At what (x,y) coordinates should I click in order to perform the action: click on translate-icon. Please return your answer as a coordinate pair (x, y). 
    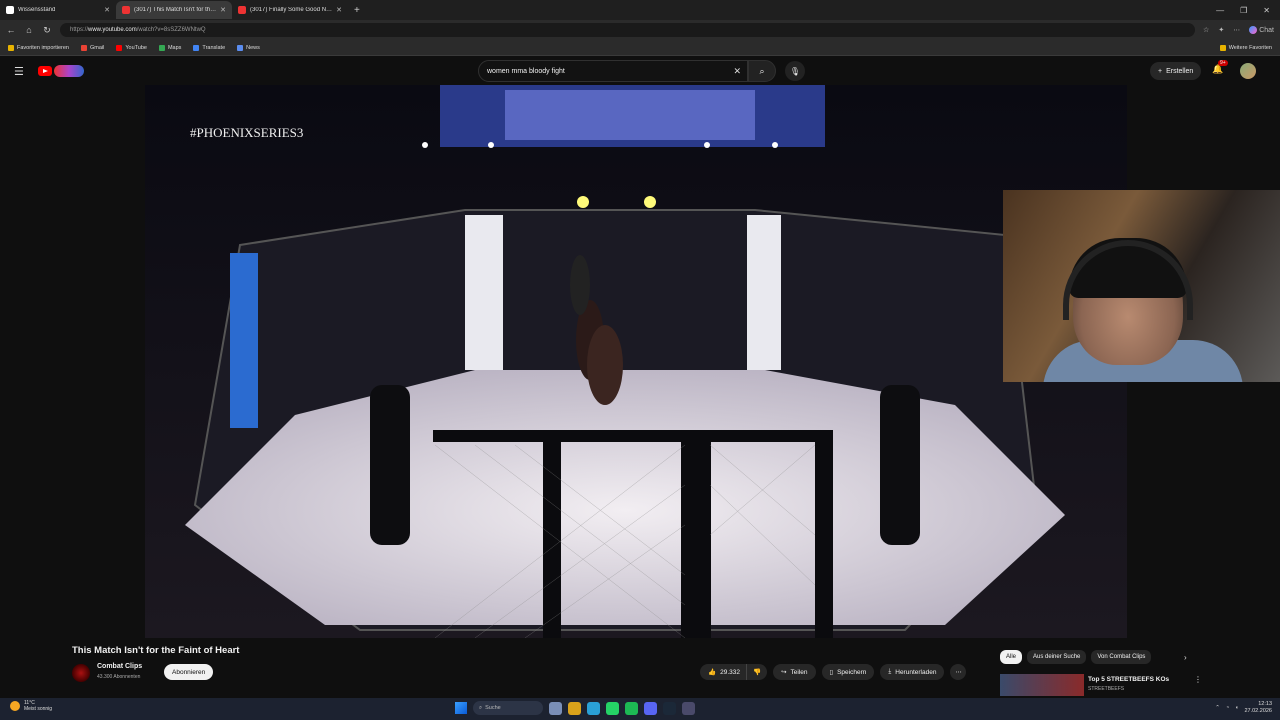
    Looking at the image, I should click on (196, 47).